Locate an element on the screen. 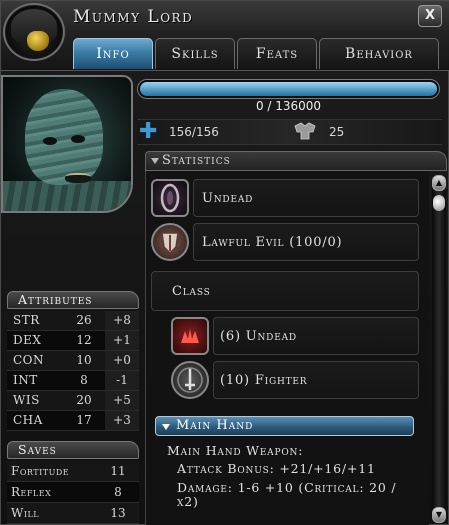  attribute-row: DEX 12 +1 is located at coordinates (73, 341).